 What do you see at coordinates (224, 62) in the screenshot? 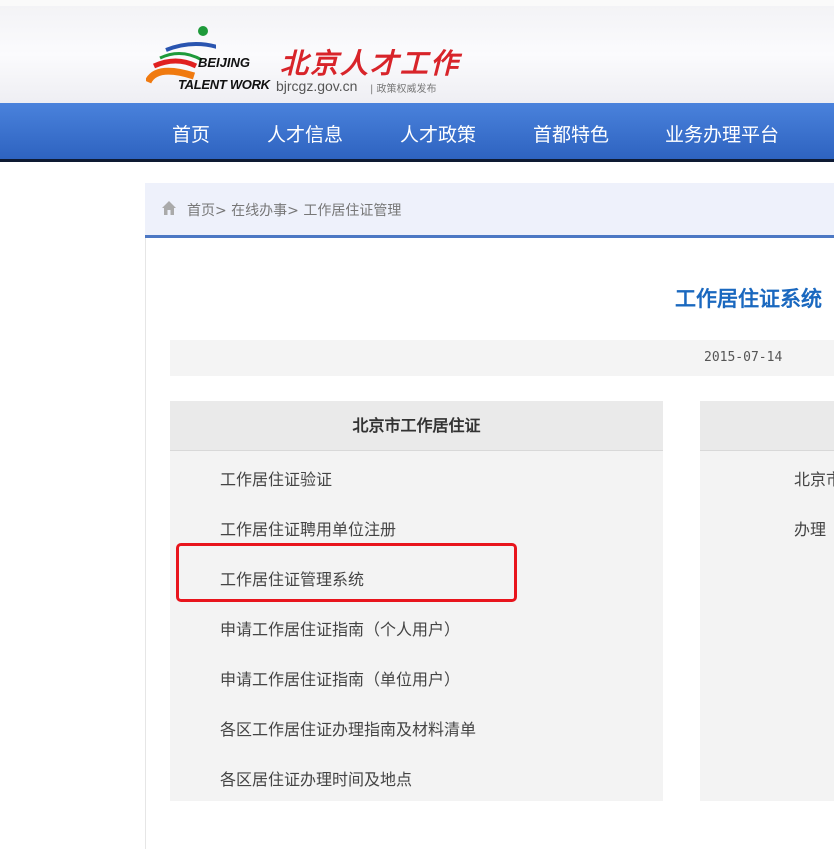
I see `logo-text-en: BEIJING` at bounding box center [224, 62].